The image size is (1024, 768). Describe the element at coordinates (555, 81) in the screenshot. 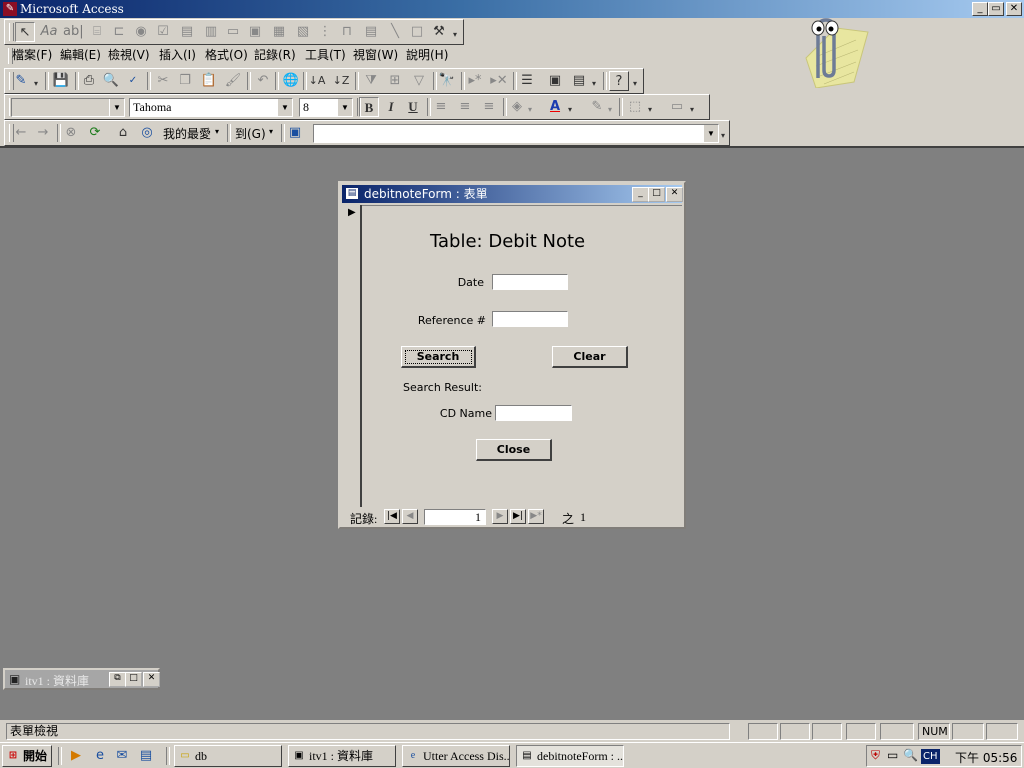

I see `database-window-icon: ▣` at that location.